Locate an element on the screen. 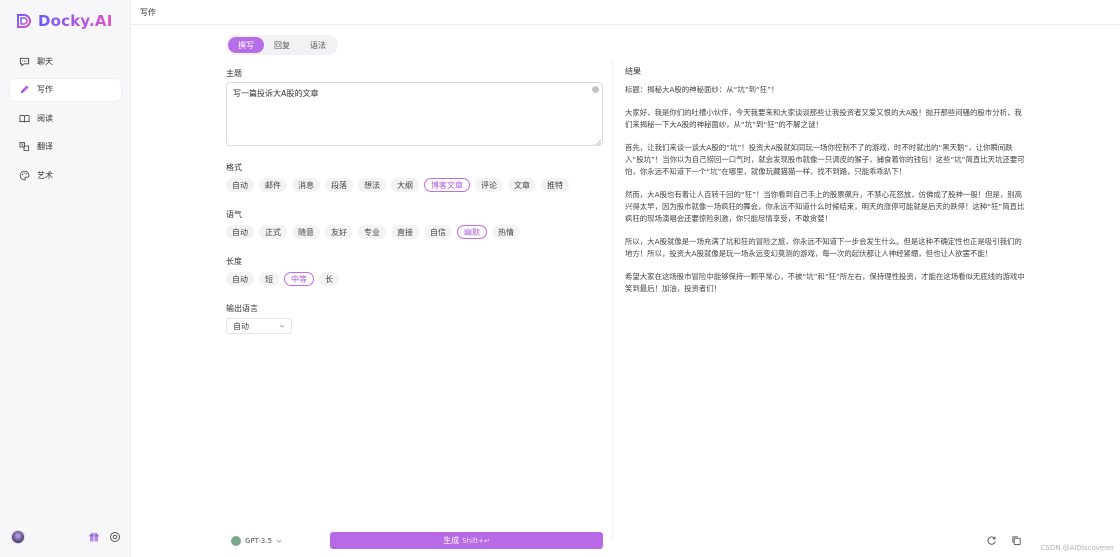 The width and height of the screenshot is (1120, 557). generate-button: 生成 Shift+↵ is located at coordinates (466, 540).